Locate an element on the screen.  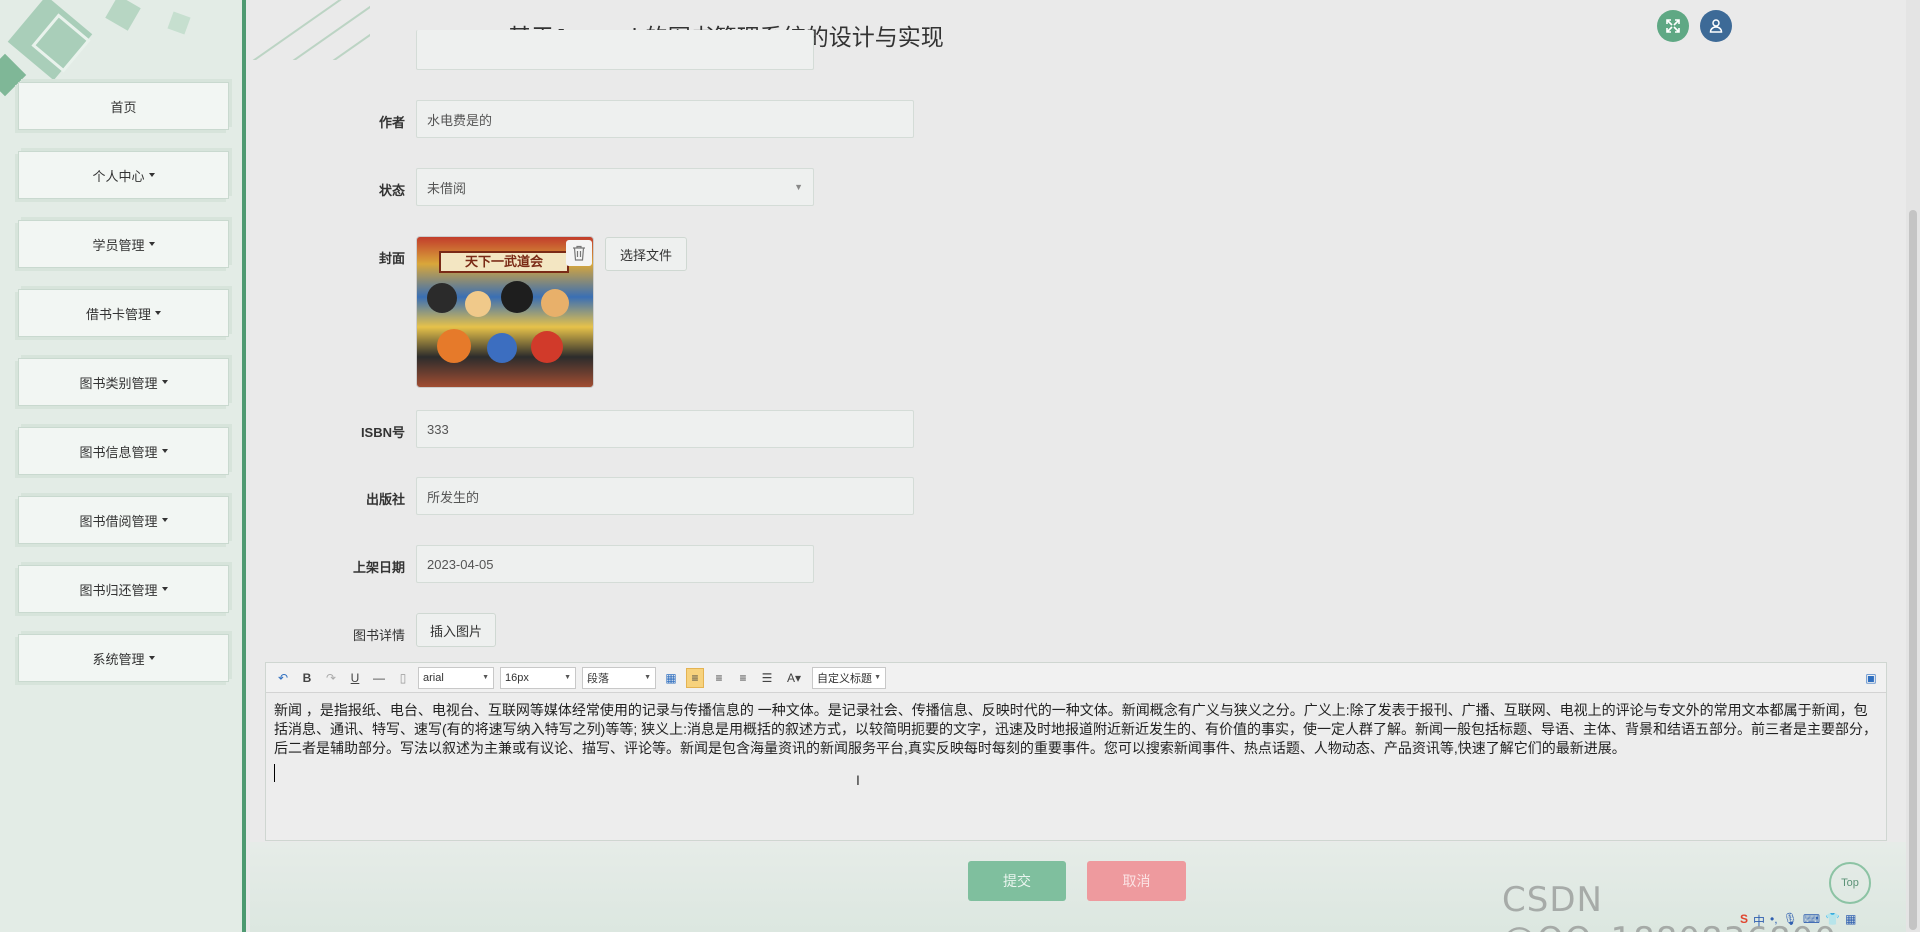
cancel-button: 取消 is located at coordinates (1136, 881).